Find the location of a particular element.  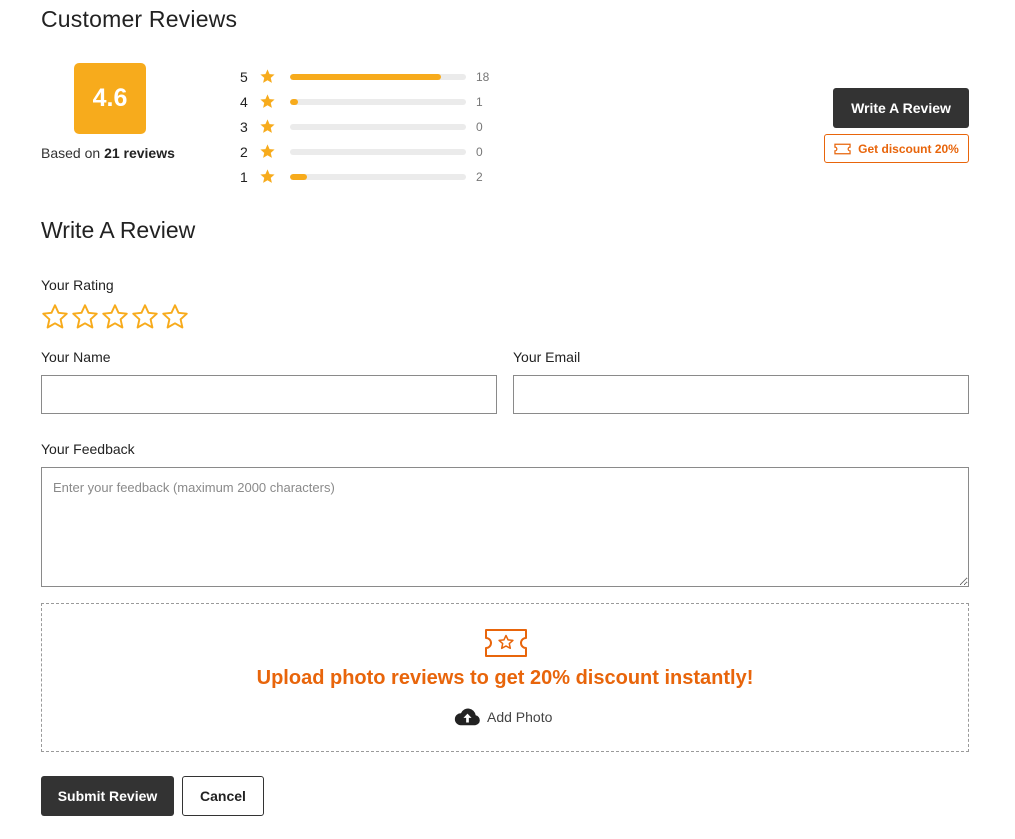

based-on-prefix: Based on is located at coordinates (71, 153).